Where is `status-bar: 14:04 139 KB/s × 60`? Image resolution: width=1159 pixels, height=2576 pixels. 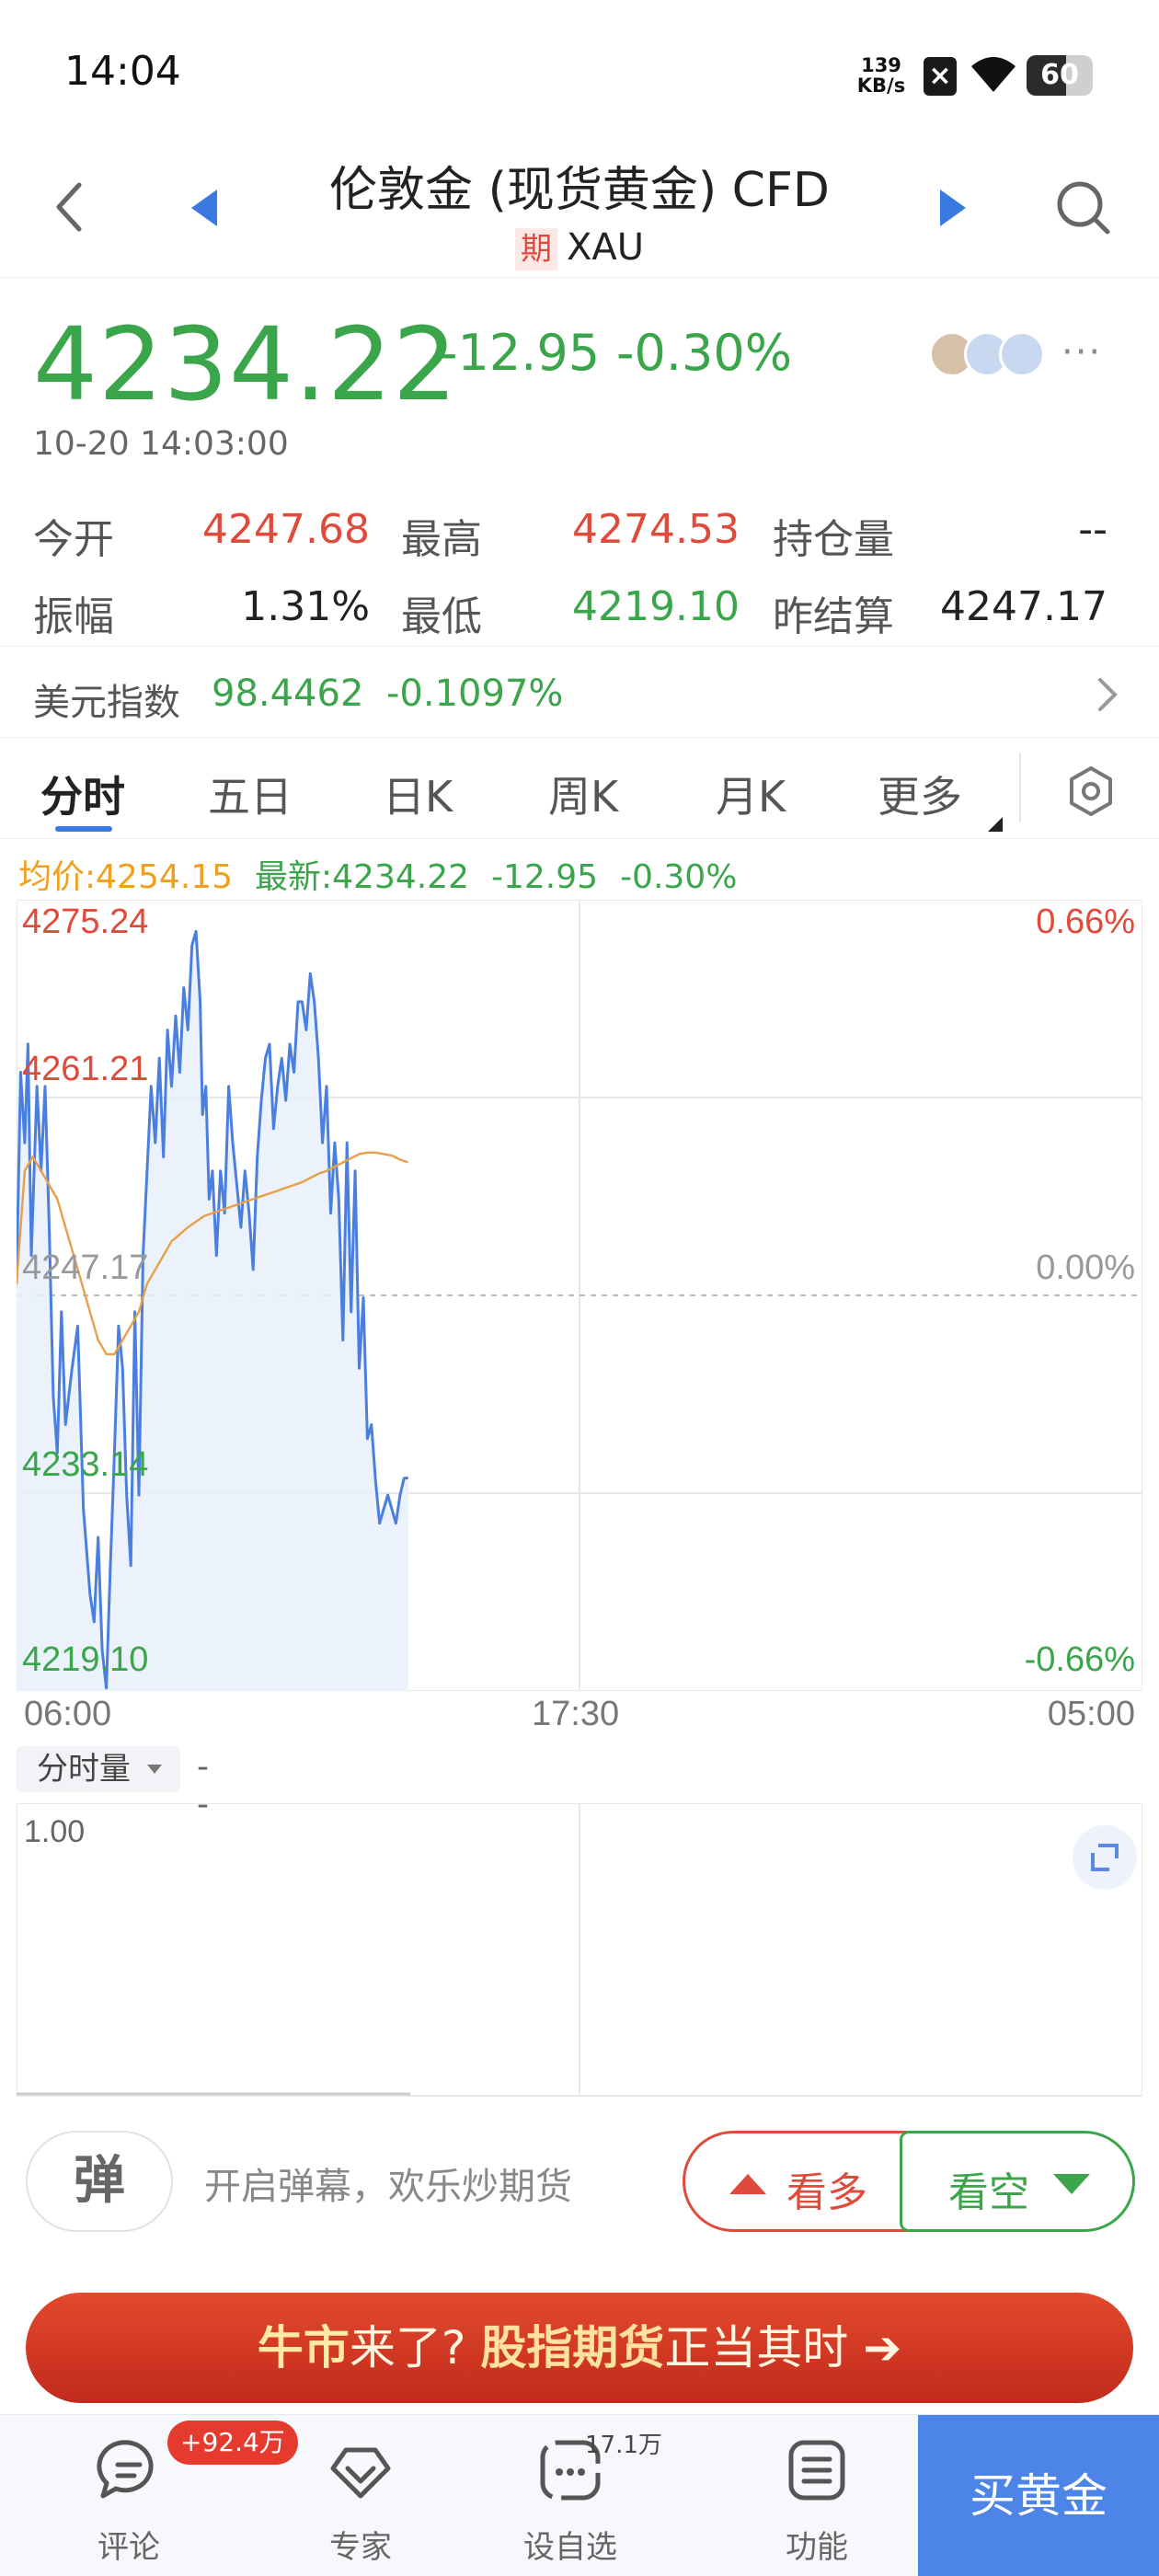 status-bar: 14:04 139 KB/s × 60 is located at coordinates (579, 69).